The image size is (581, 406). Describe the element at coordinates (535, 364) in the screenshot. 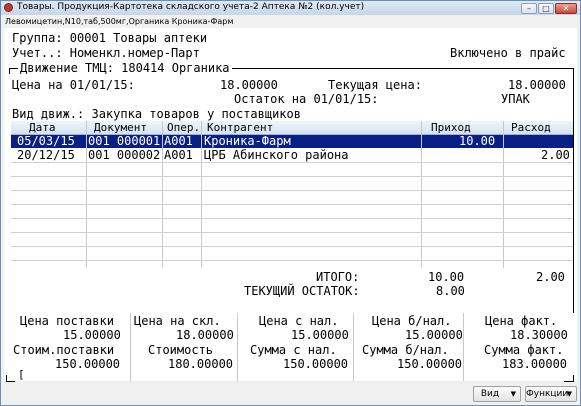

I see `sum-actual: 183.00000` at that location.